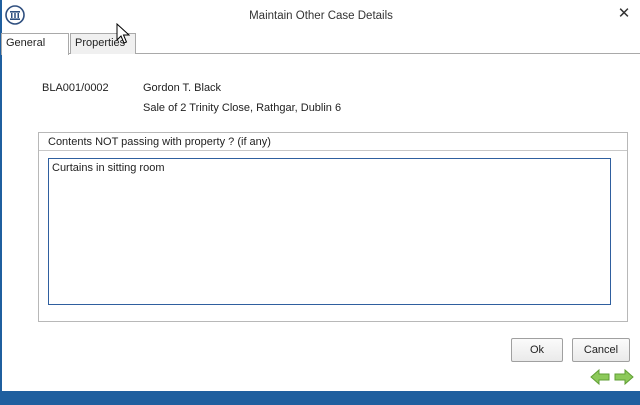 The image size is (640, 405). I want to click on title-bar: Maintain Other Case Details ✕, so click(321, 15).